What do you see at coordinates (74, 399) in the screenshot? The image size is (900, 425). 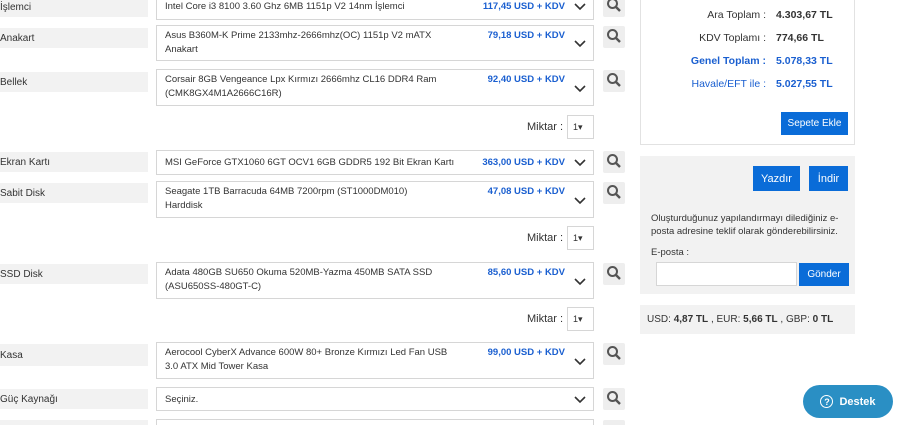 I see `label-guc-kaynagi: Güç Kaynağı` at bounding box center [74, 399].